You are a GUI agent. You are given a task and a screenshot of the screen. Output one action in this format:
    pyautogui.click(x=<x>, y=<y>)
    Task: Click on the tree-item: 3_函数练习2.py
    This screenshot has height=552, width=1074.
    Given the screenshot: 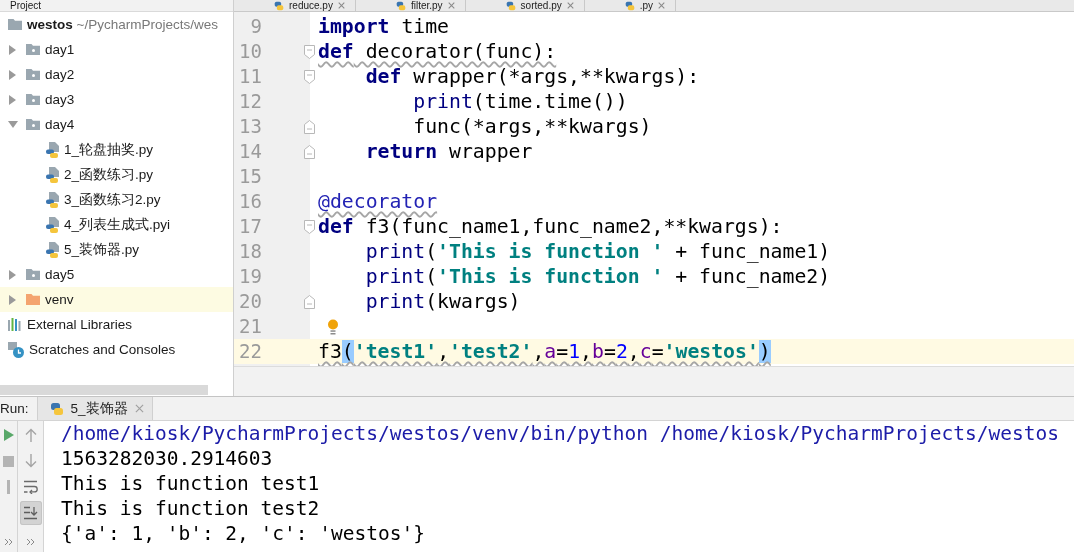 What is the action you would take?
    pyautogui.click(x=103, y=199)
    